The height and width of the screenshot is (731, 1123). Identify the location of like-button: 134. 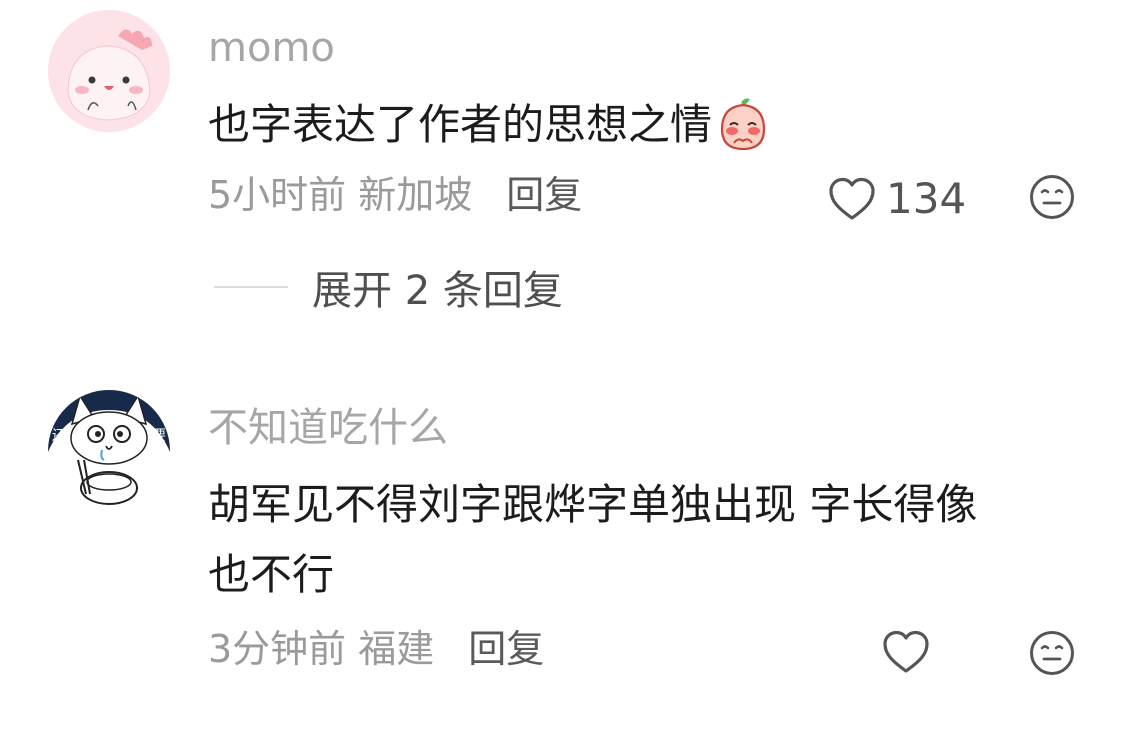
(897, 198).